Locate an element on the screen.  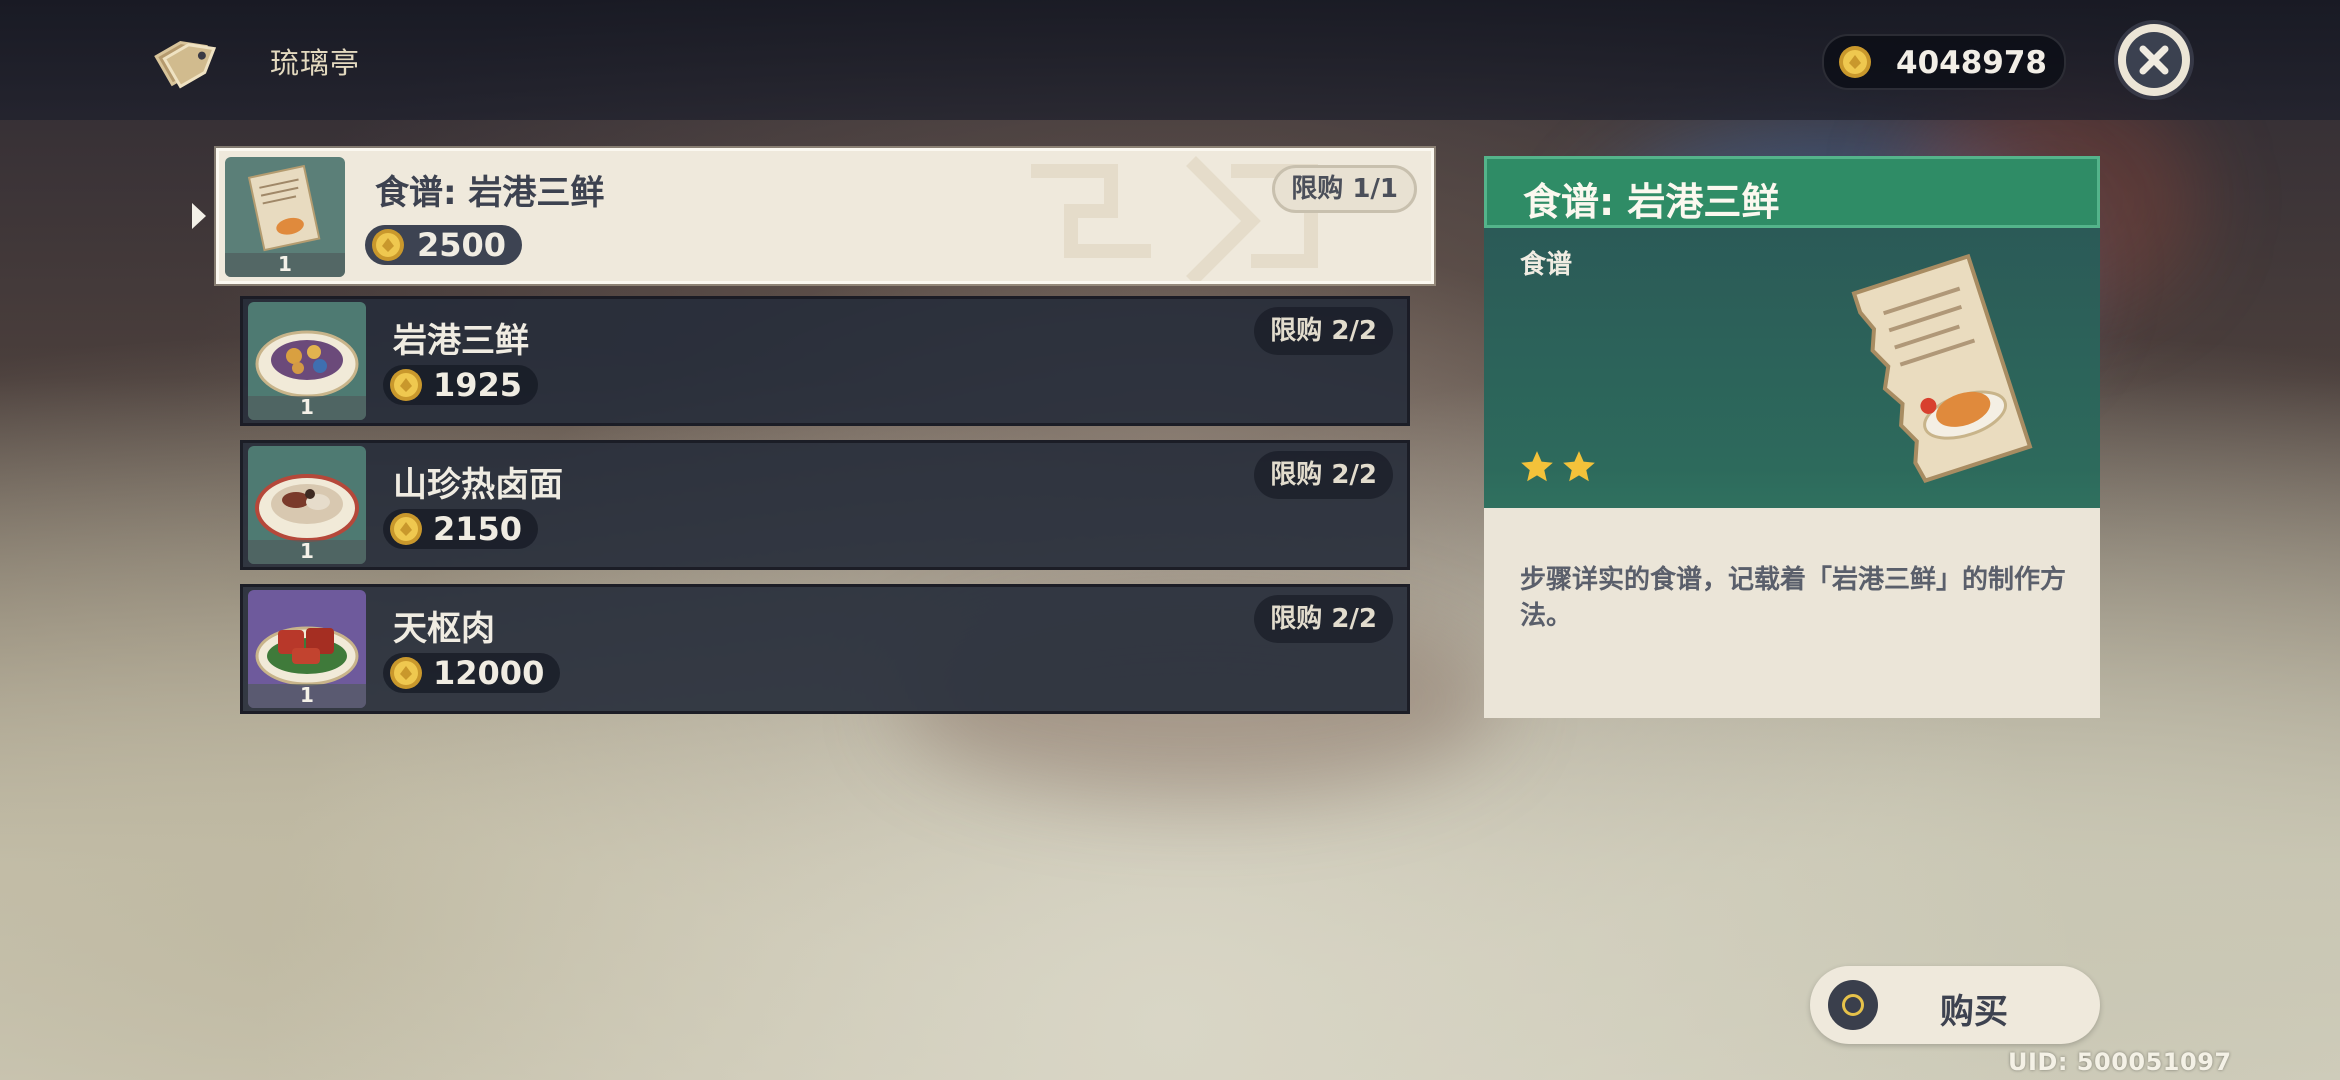
purchase-label: 购买 is located at coordinates (1974, 1012).